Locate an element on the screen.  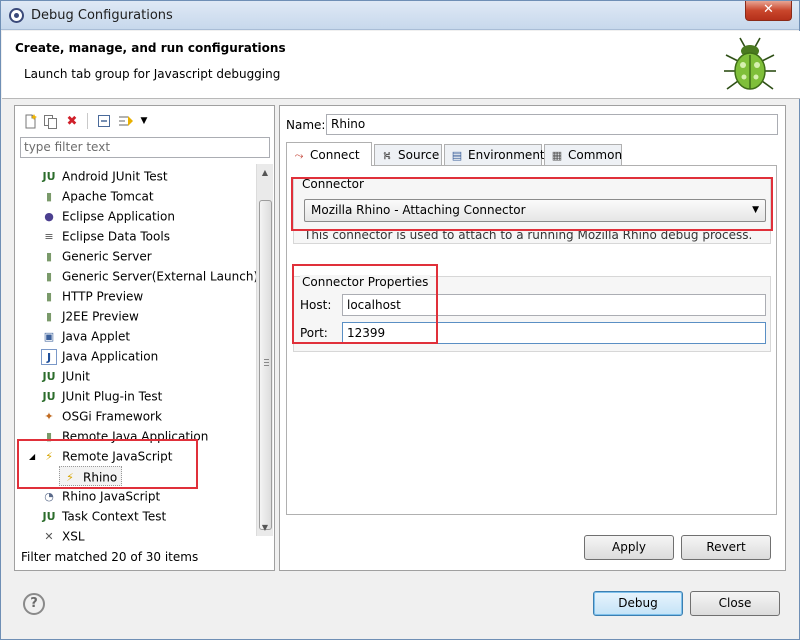
tree-item-apache-tomcat: ▮ Apache Tomcat is located at coordinates (97, 196).